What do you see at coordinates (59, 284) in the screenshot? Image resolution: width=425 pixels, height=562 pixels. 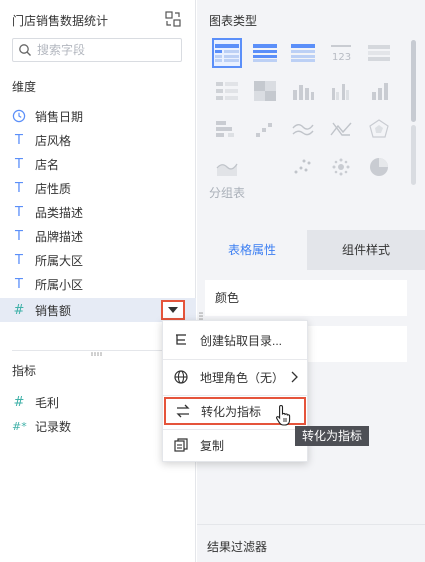 I see `field-name: 所属小区` at bounding box center [59, 284].